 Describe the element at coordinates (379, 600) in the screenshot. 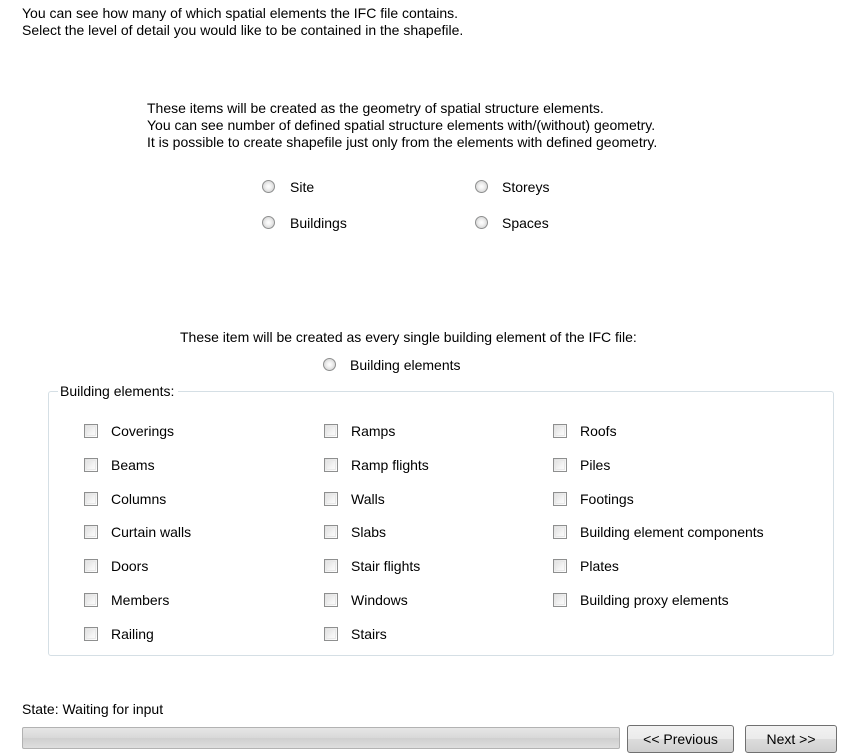

I see `checkbox-label: Windows` at that location.